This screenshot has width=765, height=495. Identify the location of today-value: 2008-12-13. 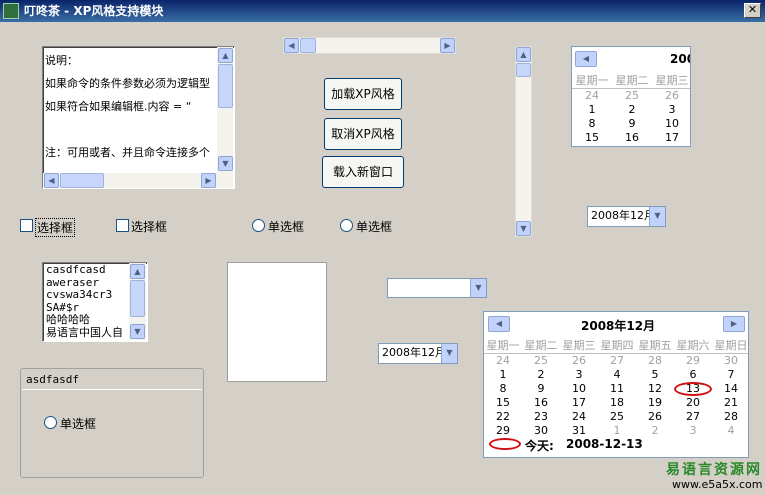
(604, 444).